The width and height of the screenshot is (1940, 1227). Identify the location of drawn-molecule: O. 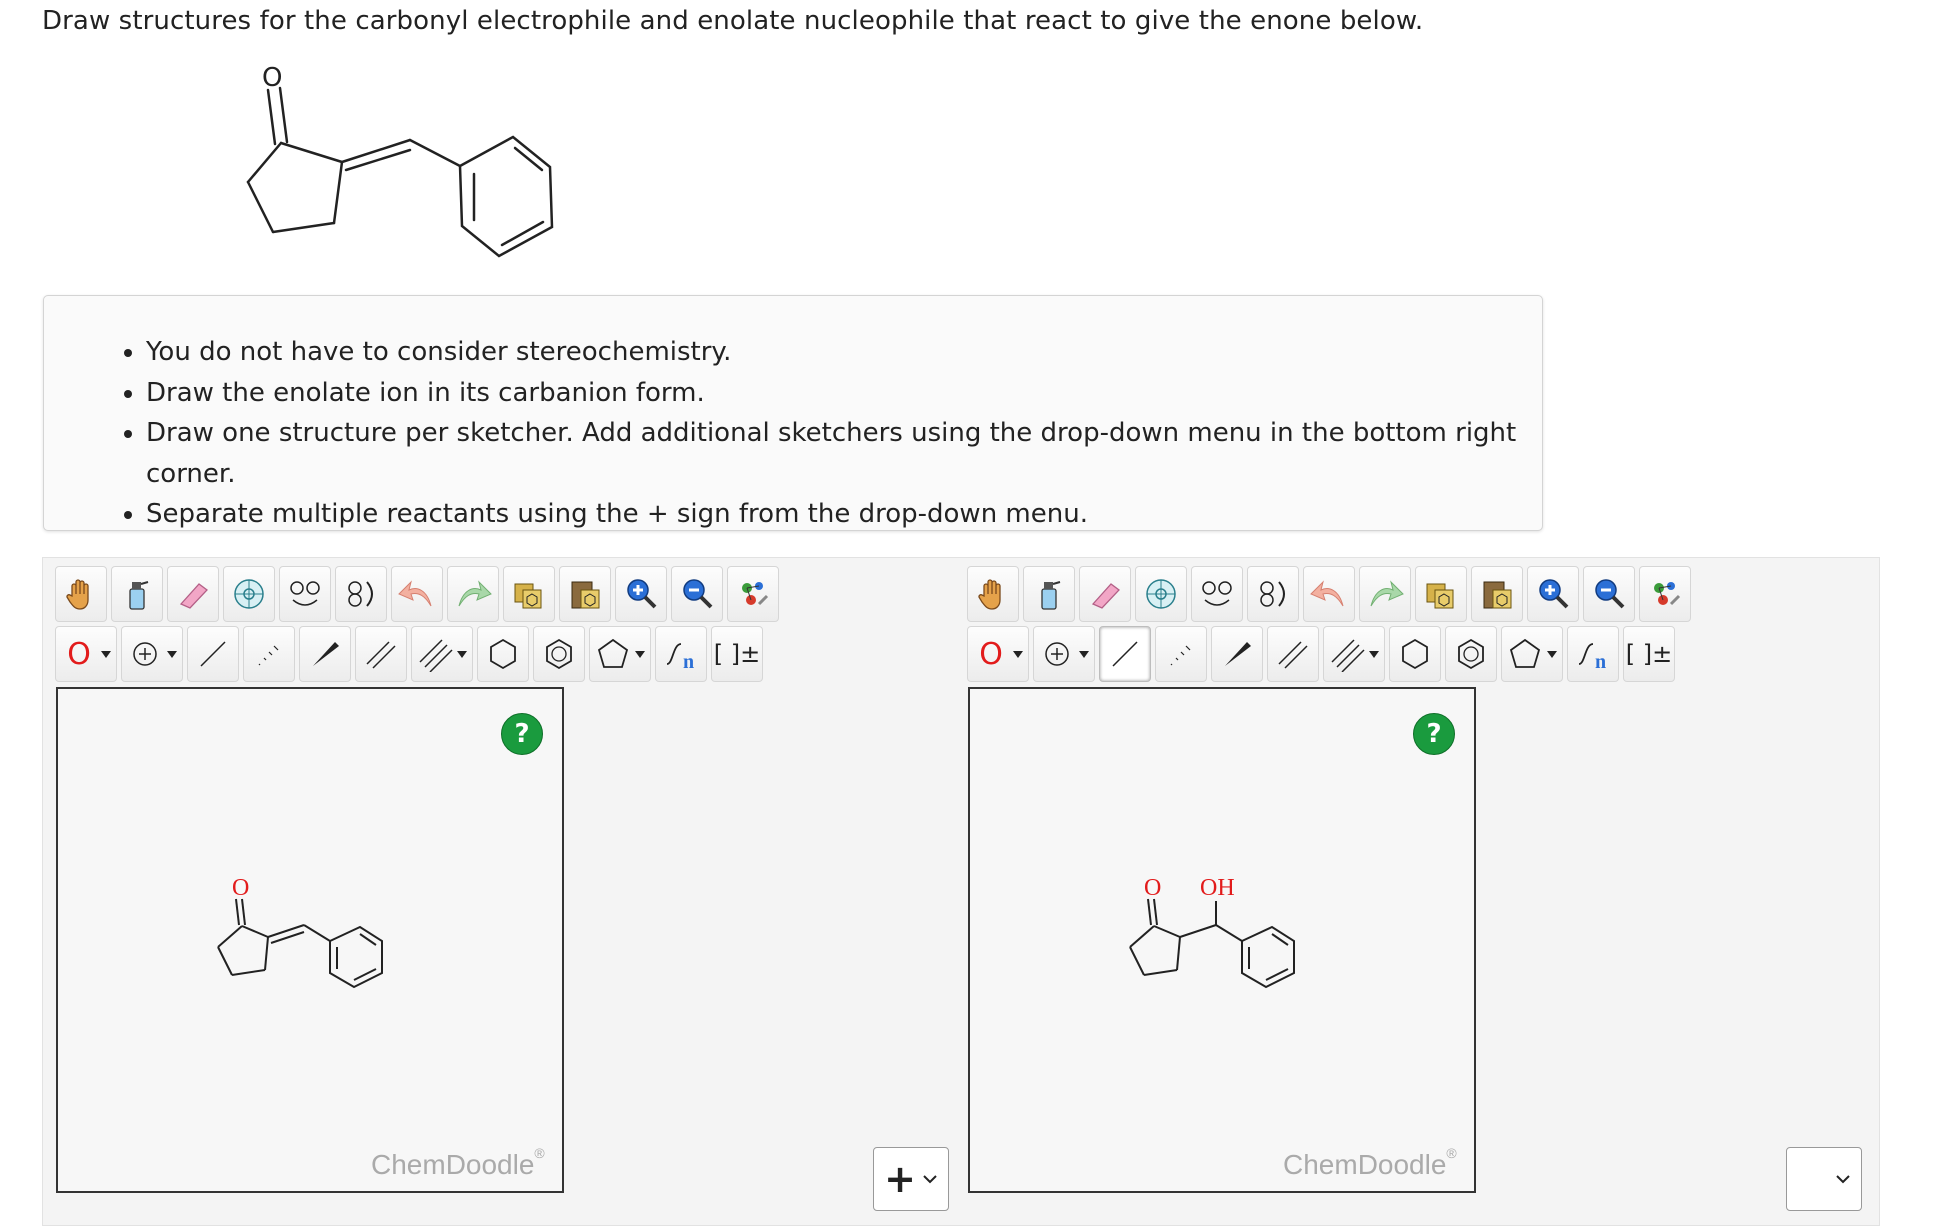
(300, 934).